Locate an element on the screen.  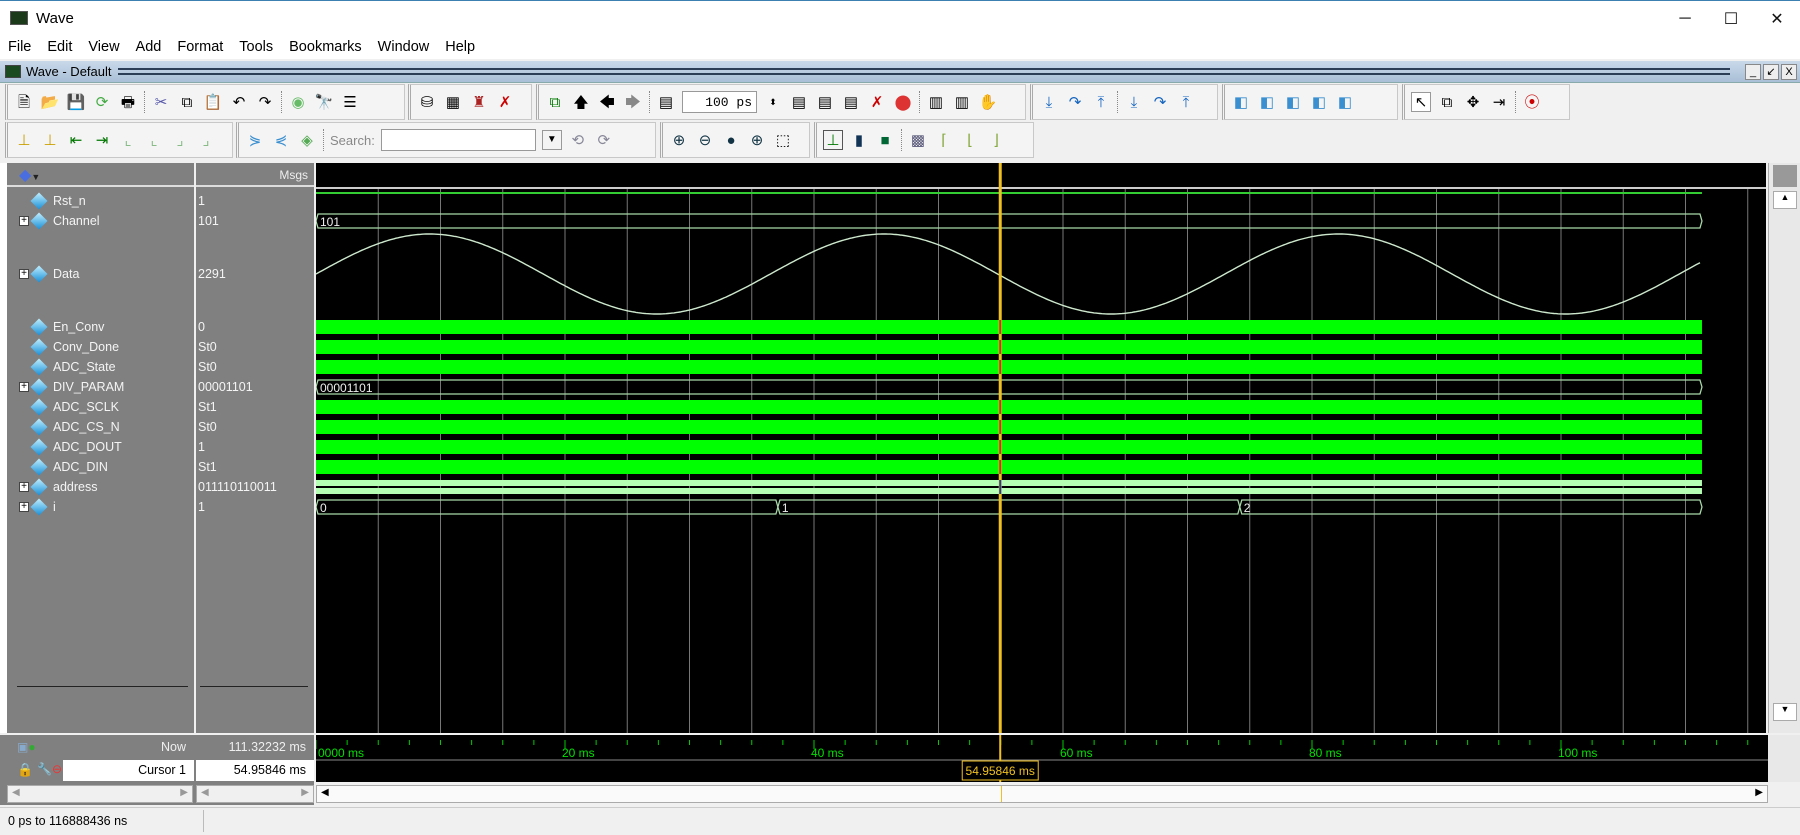
signal-row: ADC_DIN is located at coordinates (100, 467).